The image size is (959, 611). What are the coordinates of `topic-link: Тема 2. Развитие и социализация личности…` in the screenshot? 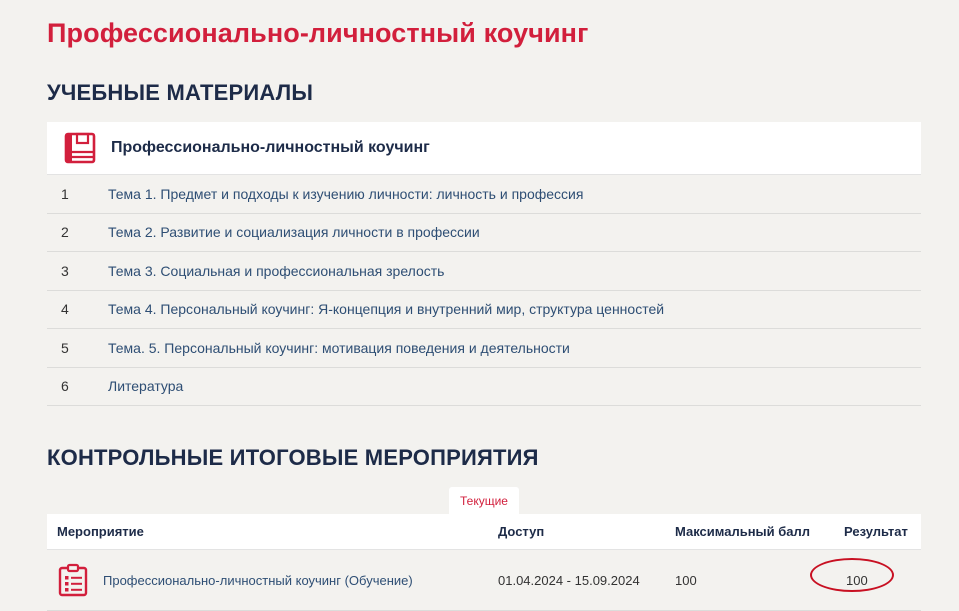 It's located at (294, 232).